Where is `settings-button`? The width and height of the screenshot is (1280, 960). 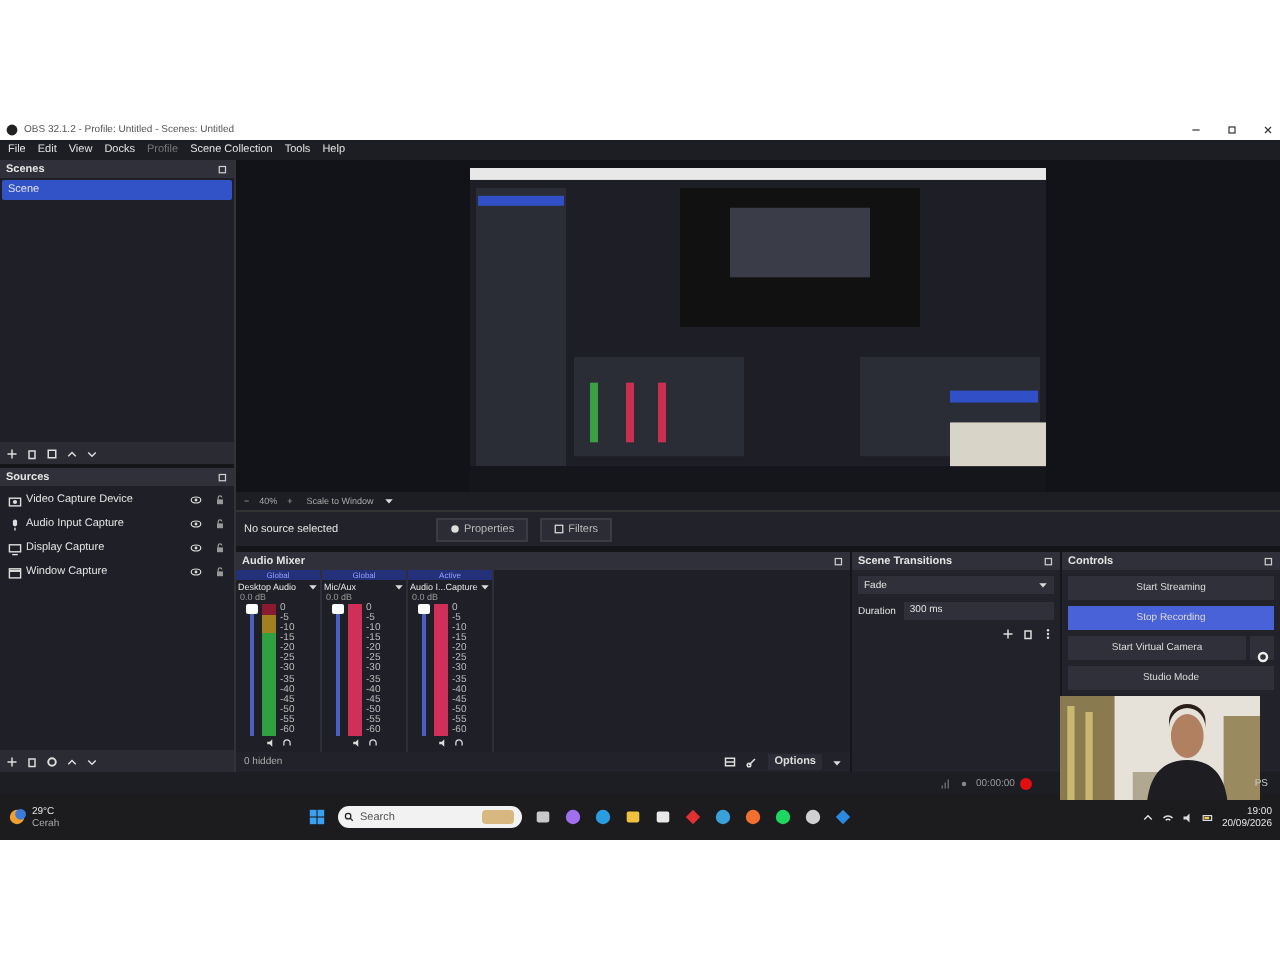
settings-button is located at coordinates (1262, 648).